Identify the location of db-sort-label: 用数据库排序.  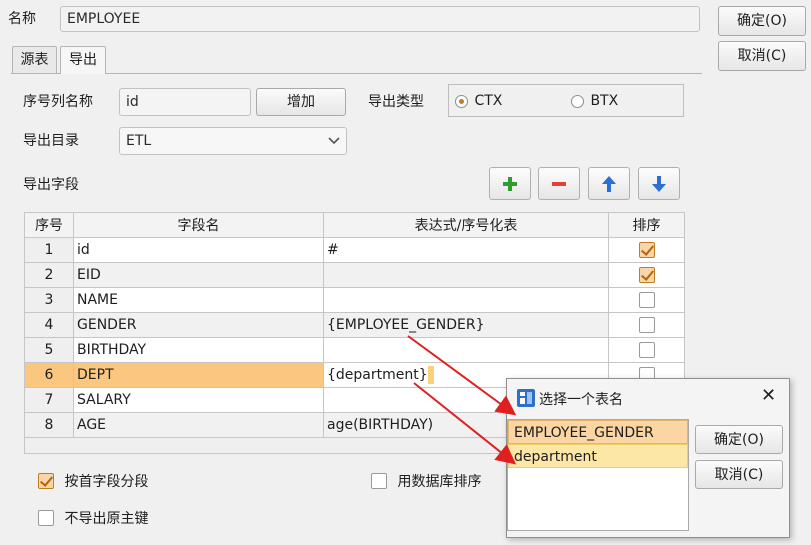
(439, 482).